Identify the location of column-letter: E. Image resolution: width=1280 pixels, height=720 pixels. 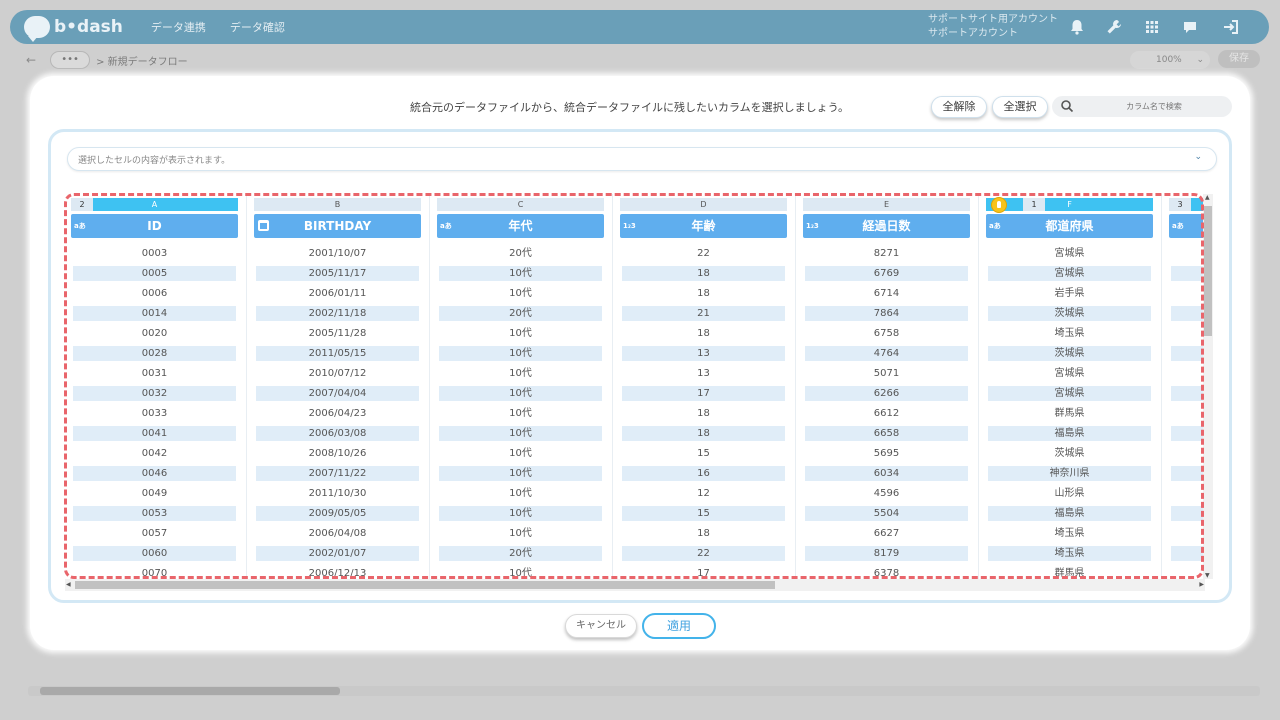
(886, 204).